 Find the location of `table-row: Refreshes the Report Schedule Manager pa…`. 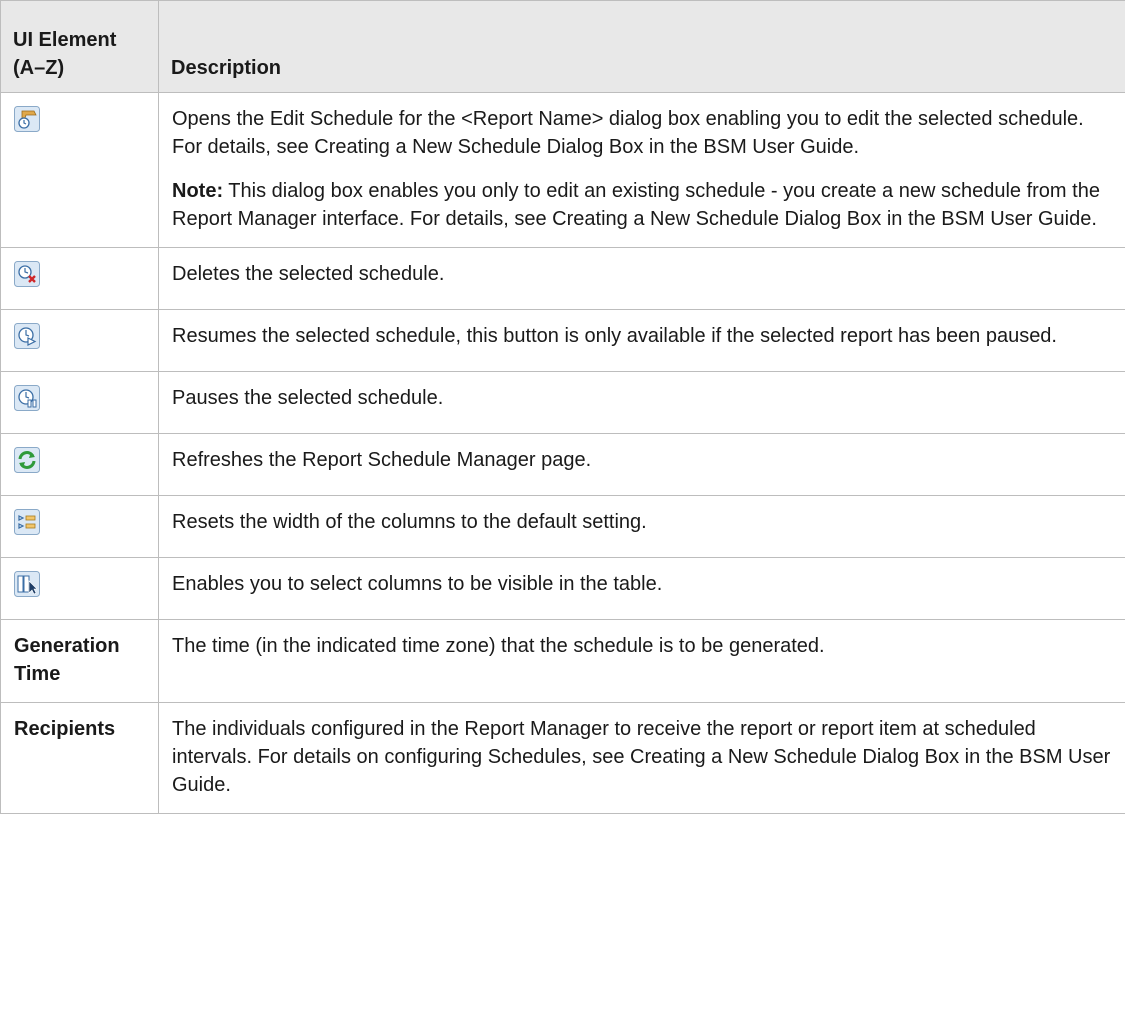

table-row: Refreshes the Report Schedule Manager pa… is located at coordinates (562, 464).